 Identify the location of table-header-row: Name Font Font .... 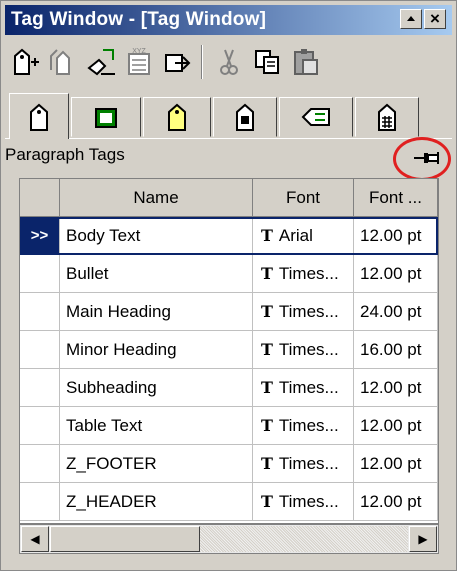
(229, 198).